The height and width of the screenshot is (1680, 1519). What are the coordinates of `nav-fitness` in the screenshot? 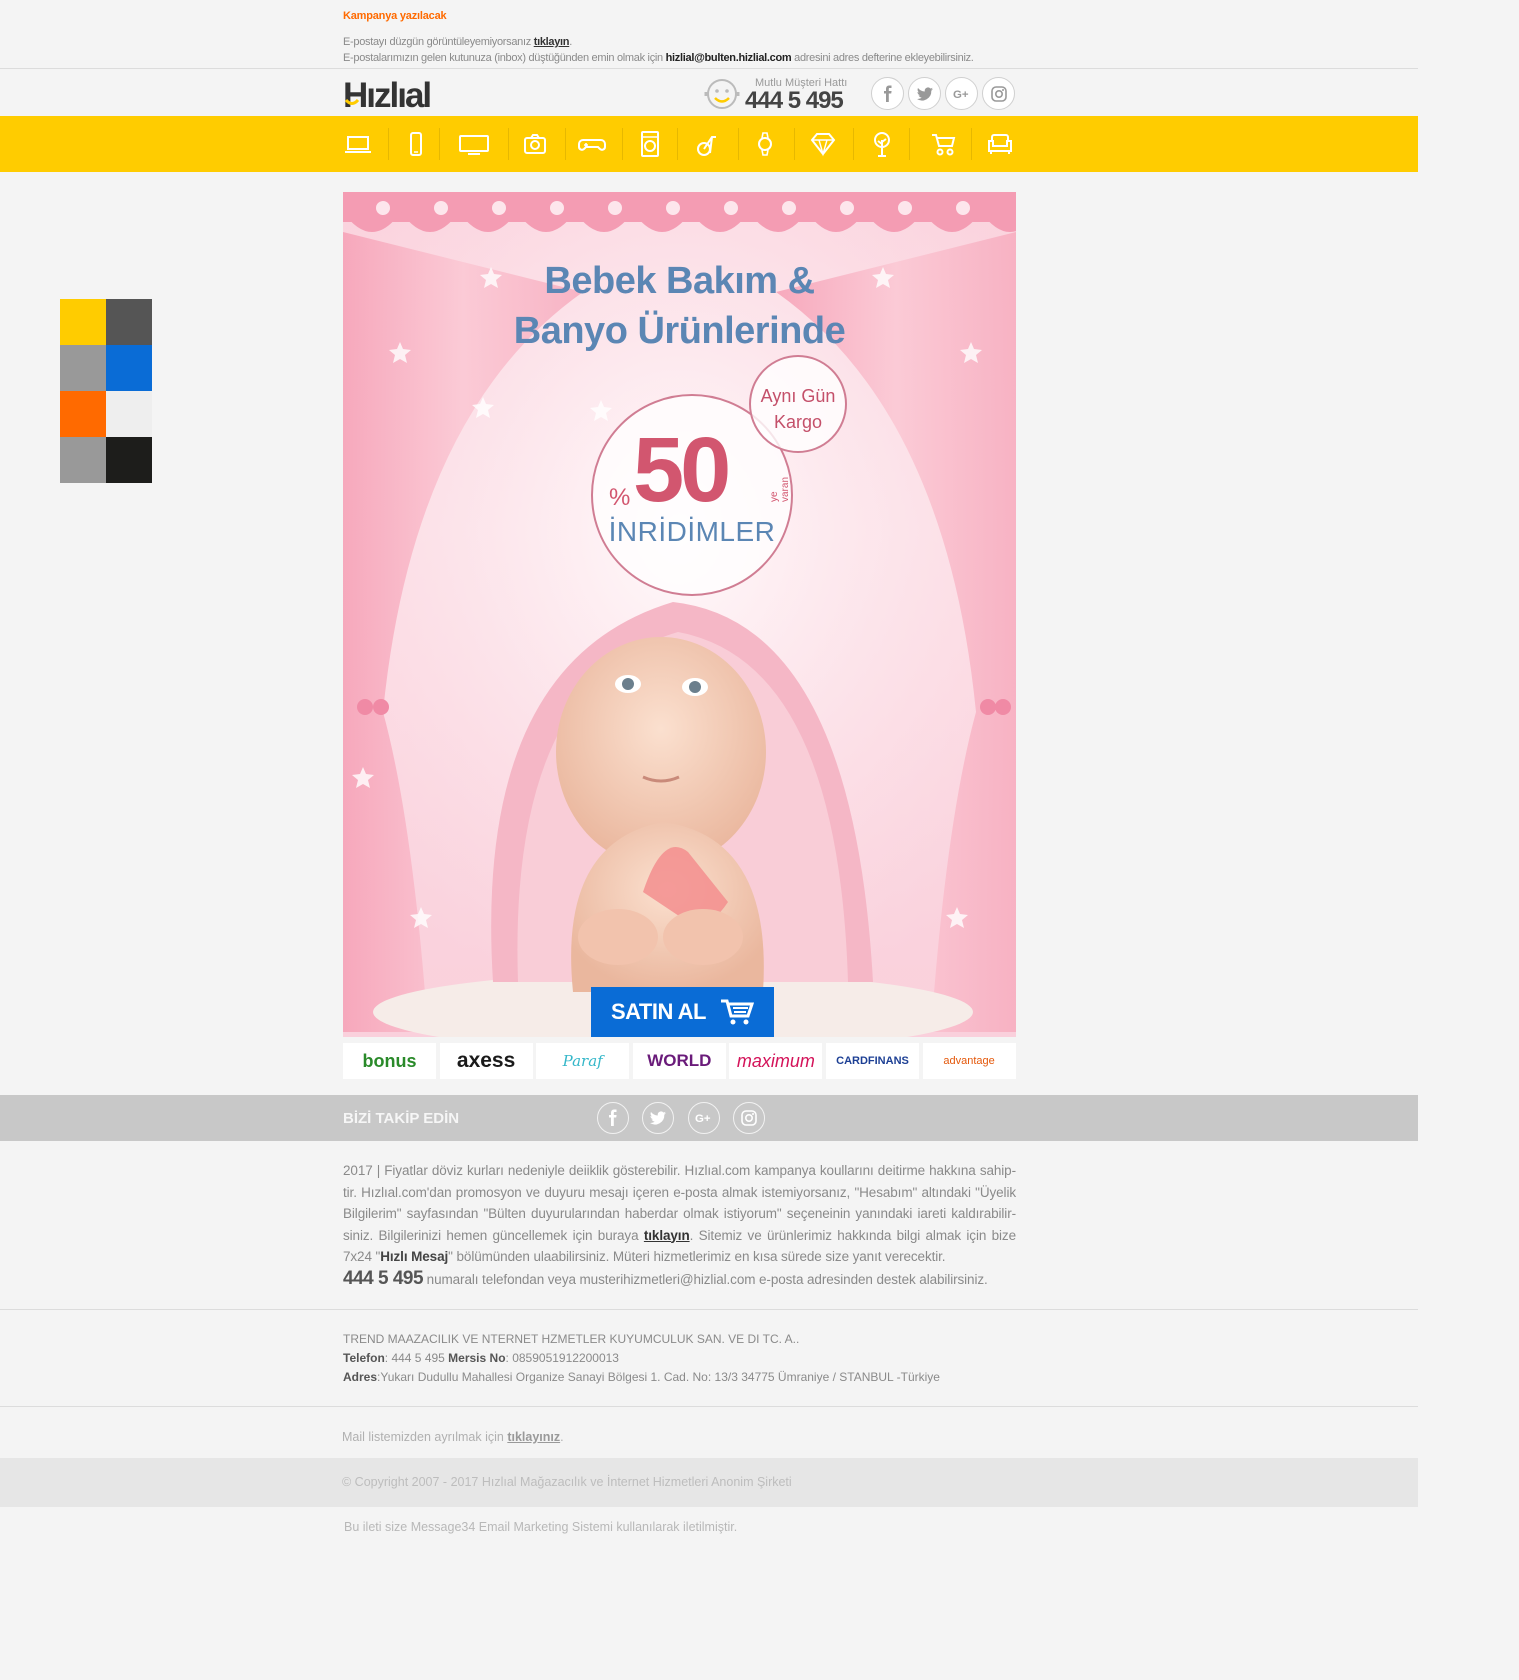 It's located at (708, 144).